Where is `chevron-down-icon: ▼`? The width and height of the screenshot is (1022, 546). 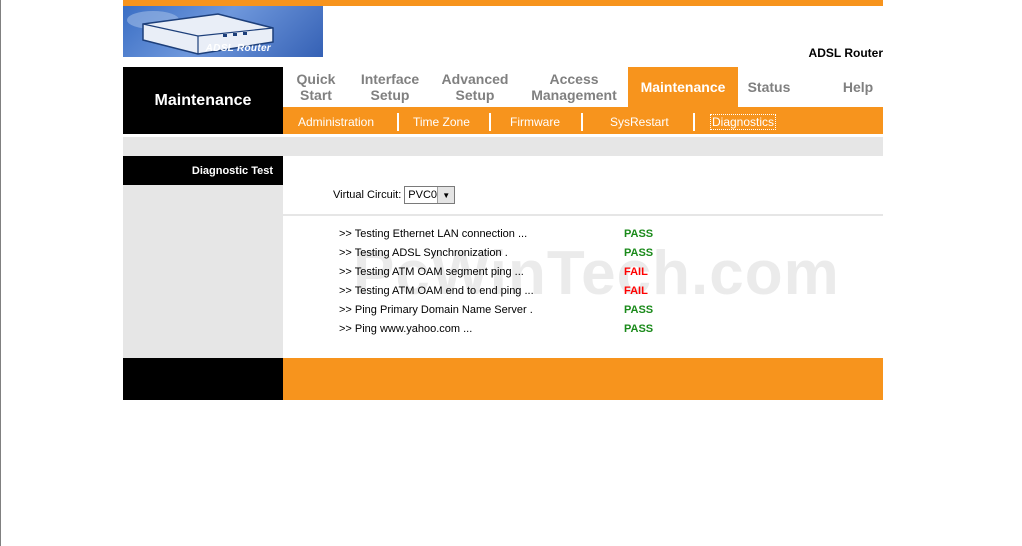
chevron-down-icon: ▼ is located at coordinates (446, 195).